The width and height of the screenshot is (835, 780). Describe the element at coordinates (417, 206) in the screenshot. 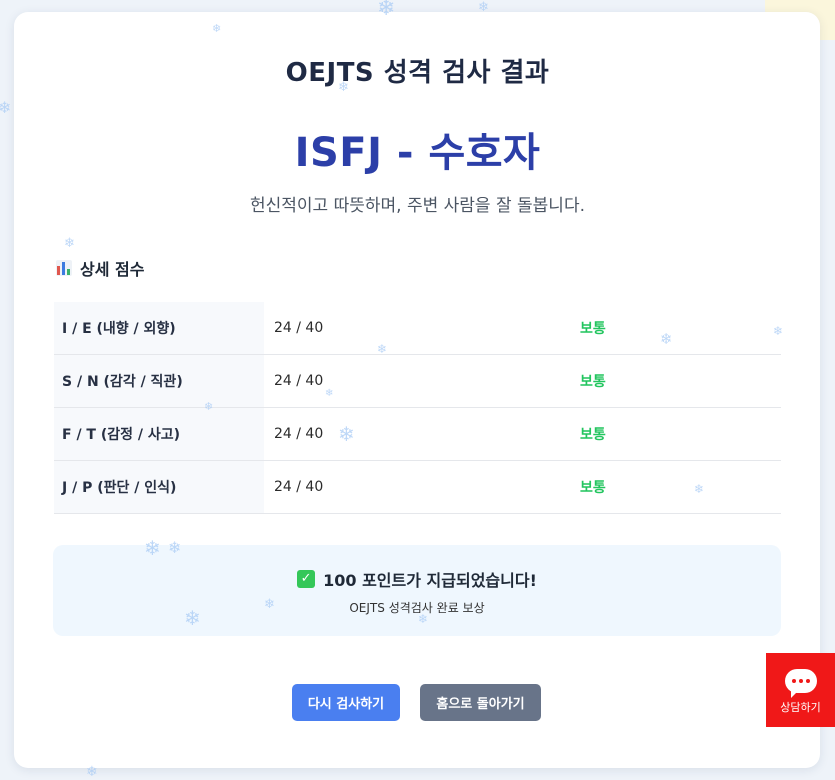

I see `personality-type-description: 헌신적이고 따뜻하며, 주변 사람을 잘 돌봅니다.` at that location.